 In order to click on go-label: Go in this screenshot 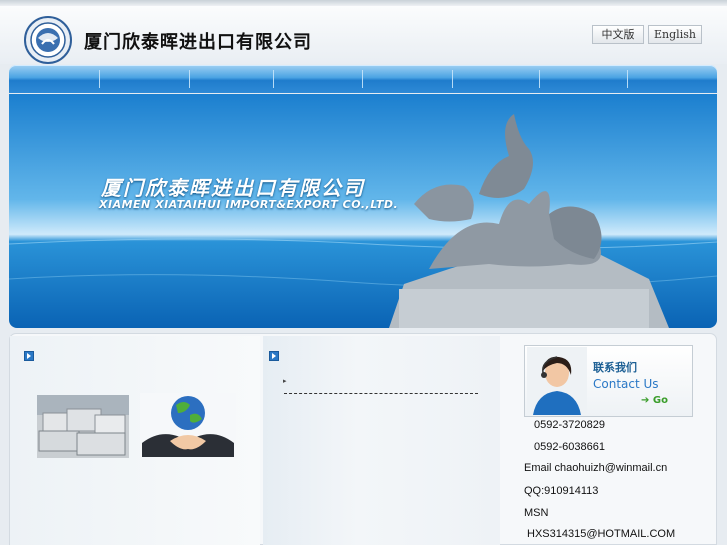, I will do `click(660, 400)`.